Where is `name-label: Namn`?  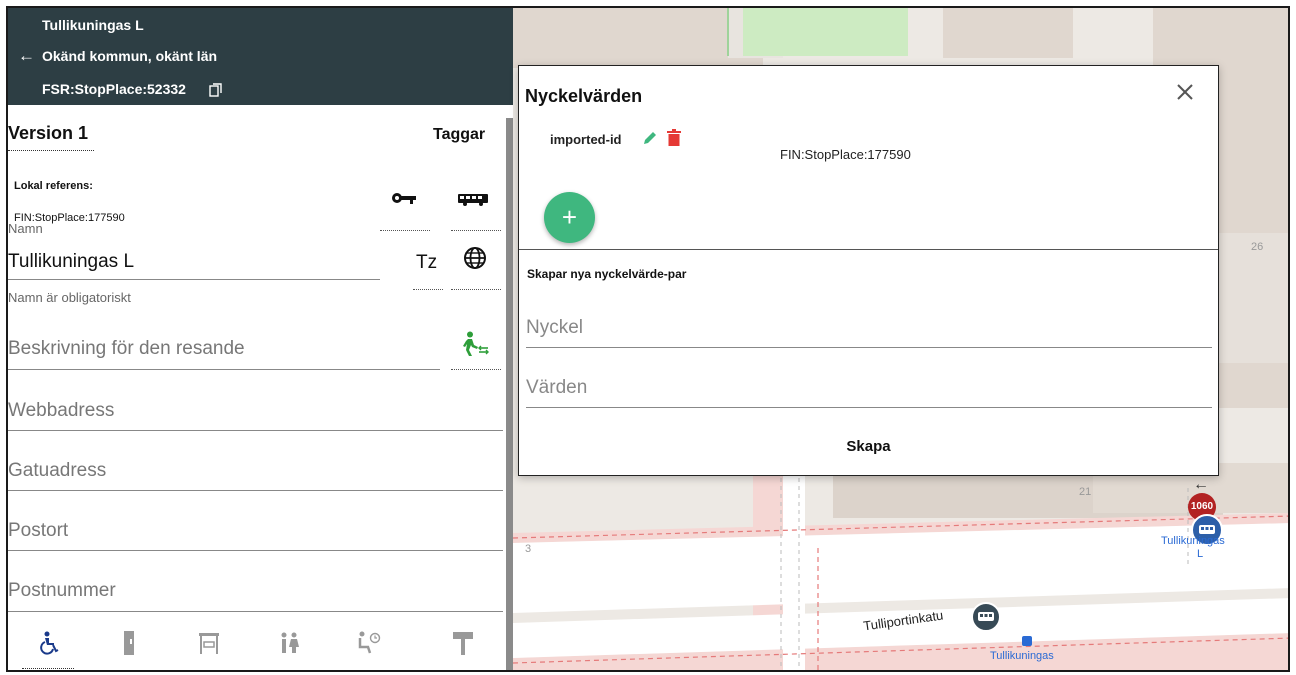 name-label: Namn is located at coordinates (25, 228).